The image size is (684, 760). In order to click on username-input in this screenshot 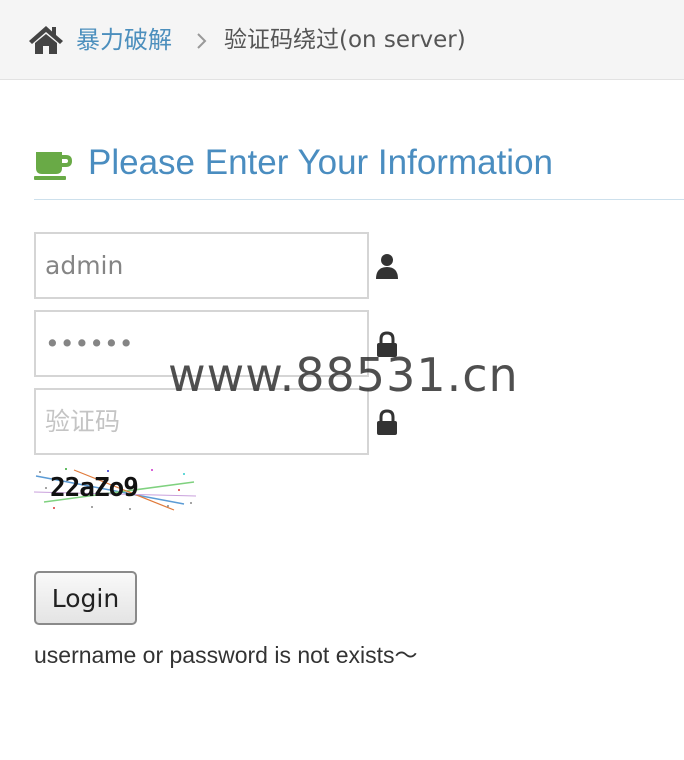, I will do `click(201, 265)`.